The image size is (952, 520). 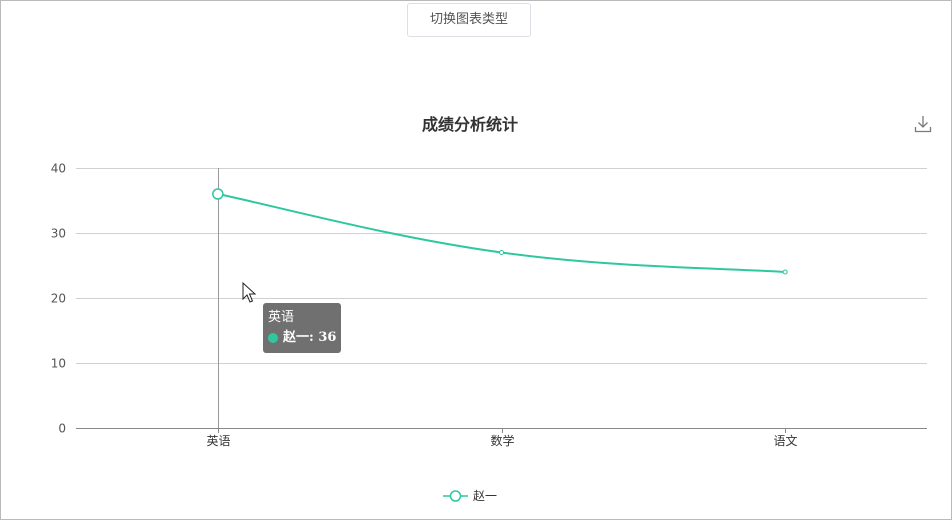 I want to click on y-tick-label: 30, so click(x=58, y=234).